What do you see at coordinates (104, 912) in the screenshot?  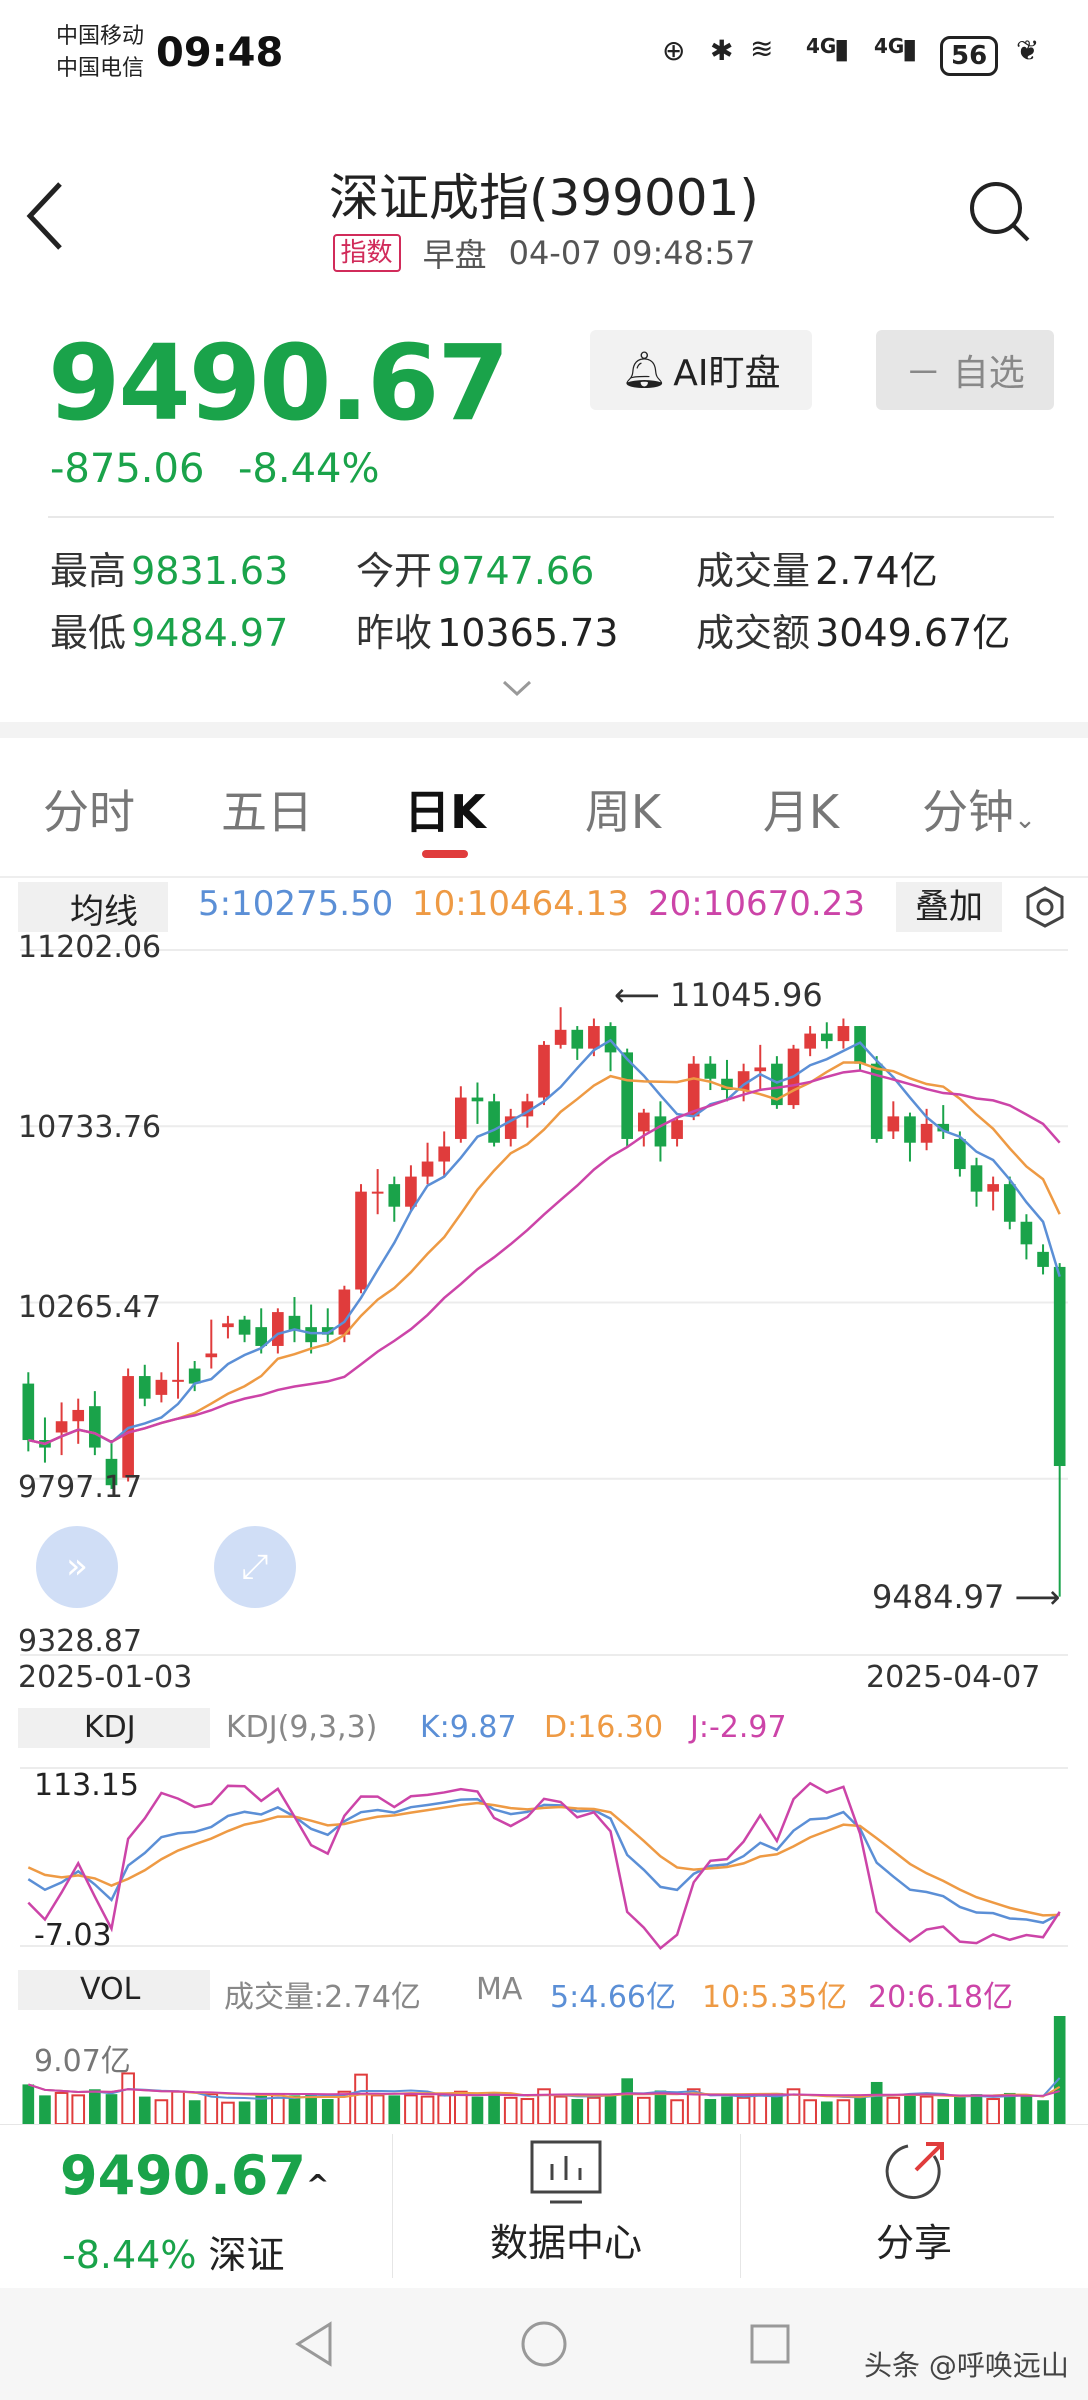 I see `ma-label: 均线` at bounding box center [104, 912].